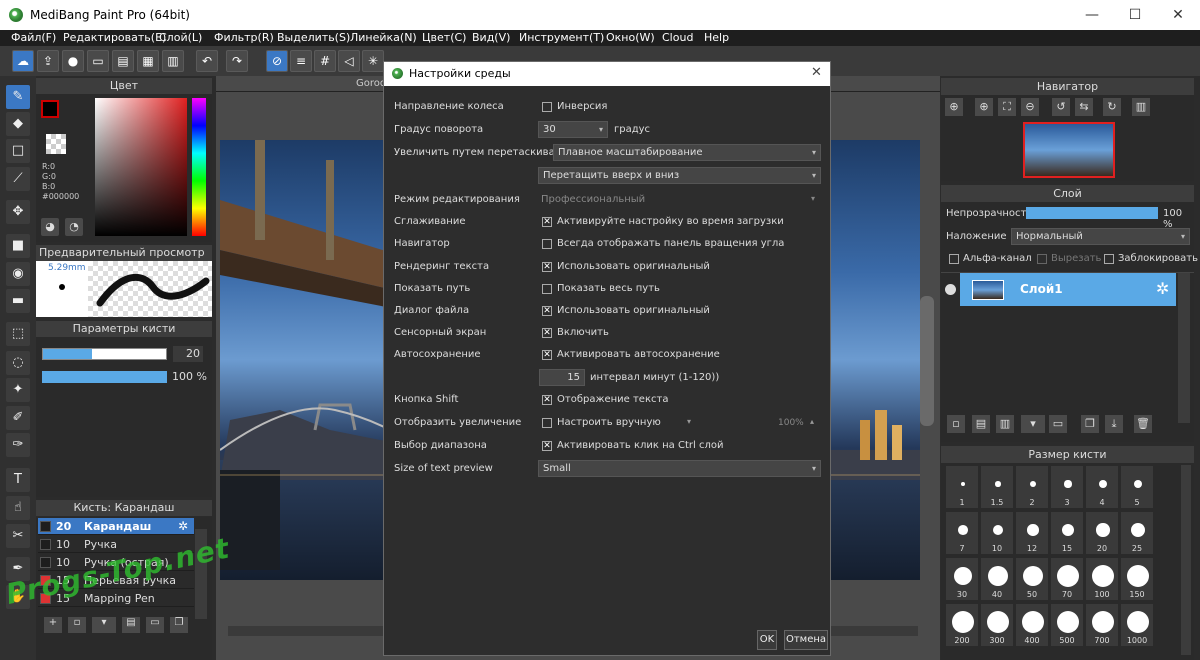 The width and height of the screenshot is (1200, 660). What do you see at coordinates (1184, 348) in the screenshot?
I see `layer-scrollbar` at bounding box center [1184, 348].